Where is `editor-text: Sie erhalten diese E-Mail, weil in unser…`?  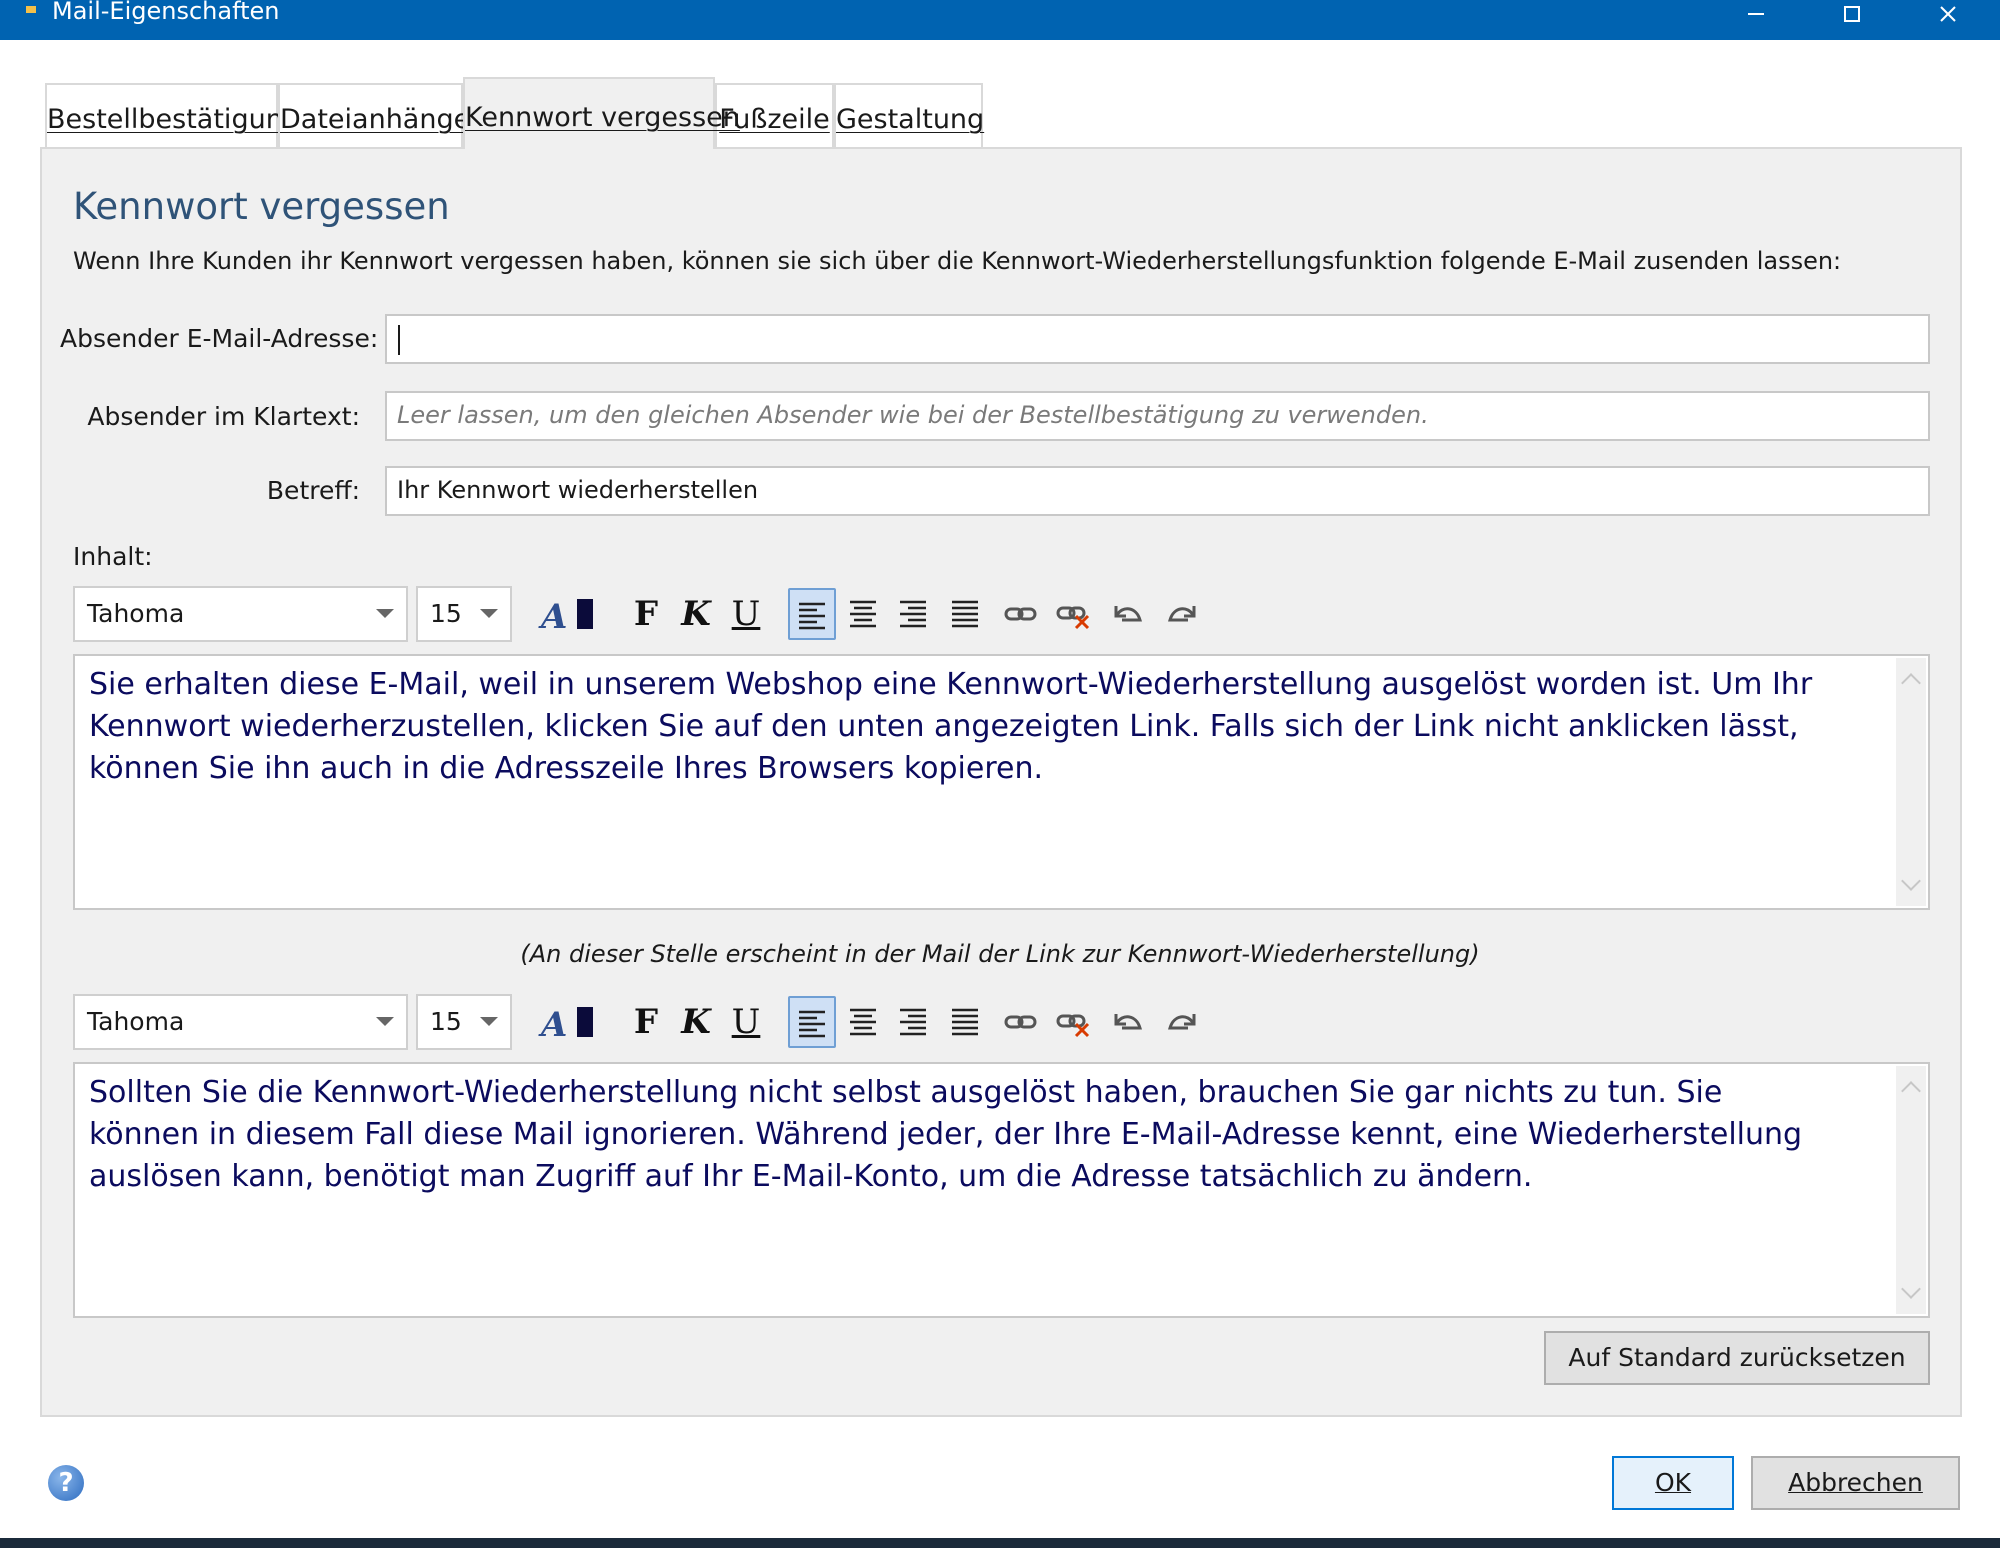
editor-text: Sie erhalten diese E-Mail, weil in unser… is located at coordinates (951, 726).